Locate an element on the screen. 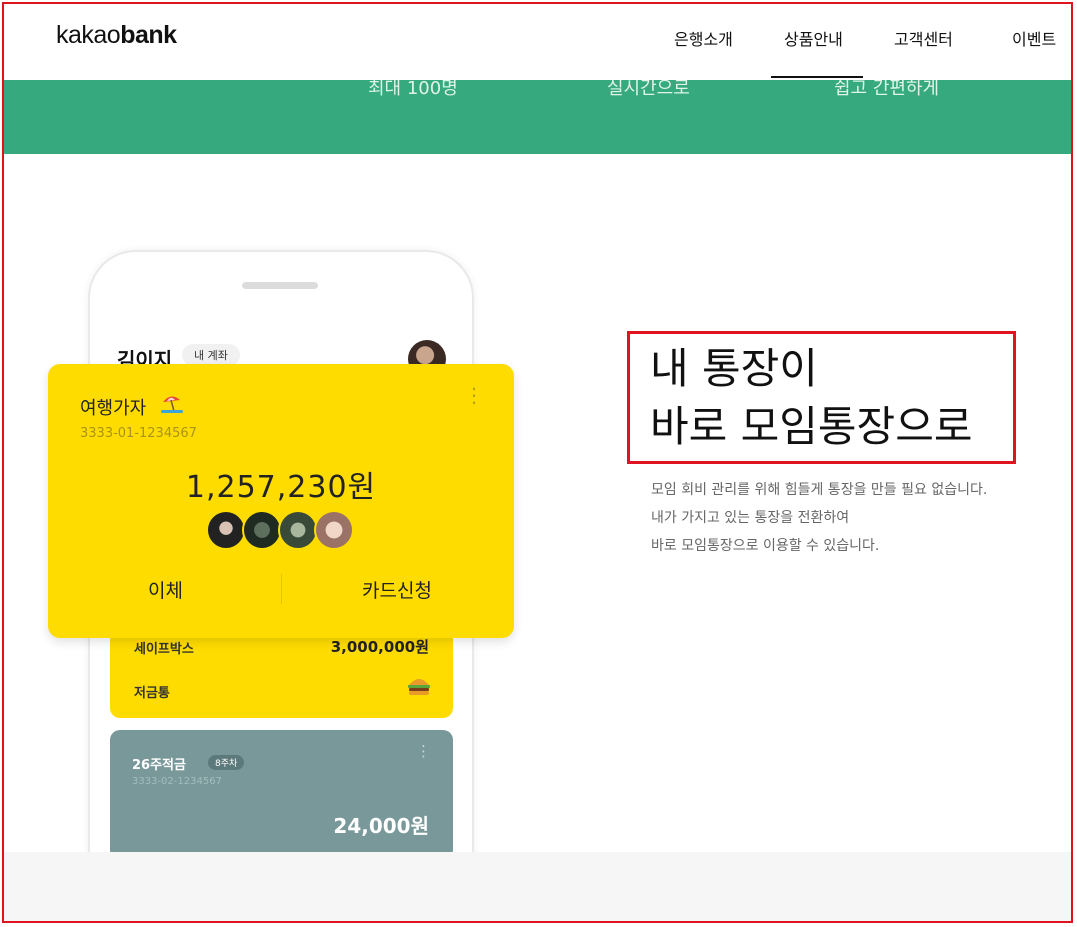  kakaobank-logo: kakaobank is located at coordinates (116, 35).